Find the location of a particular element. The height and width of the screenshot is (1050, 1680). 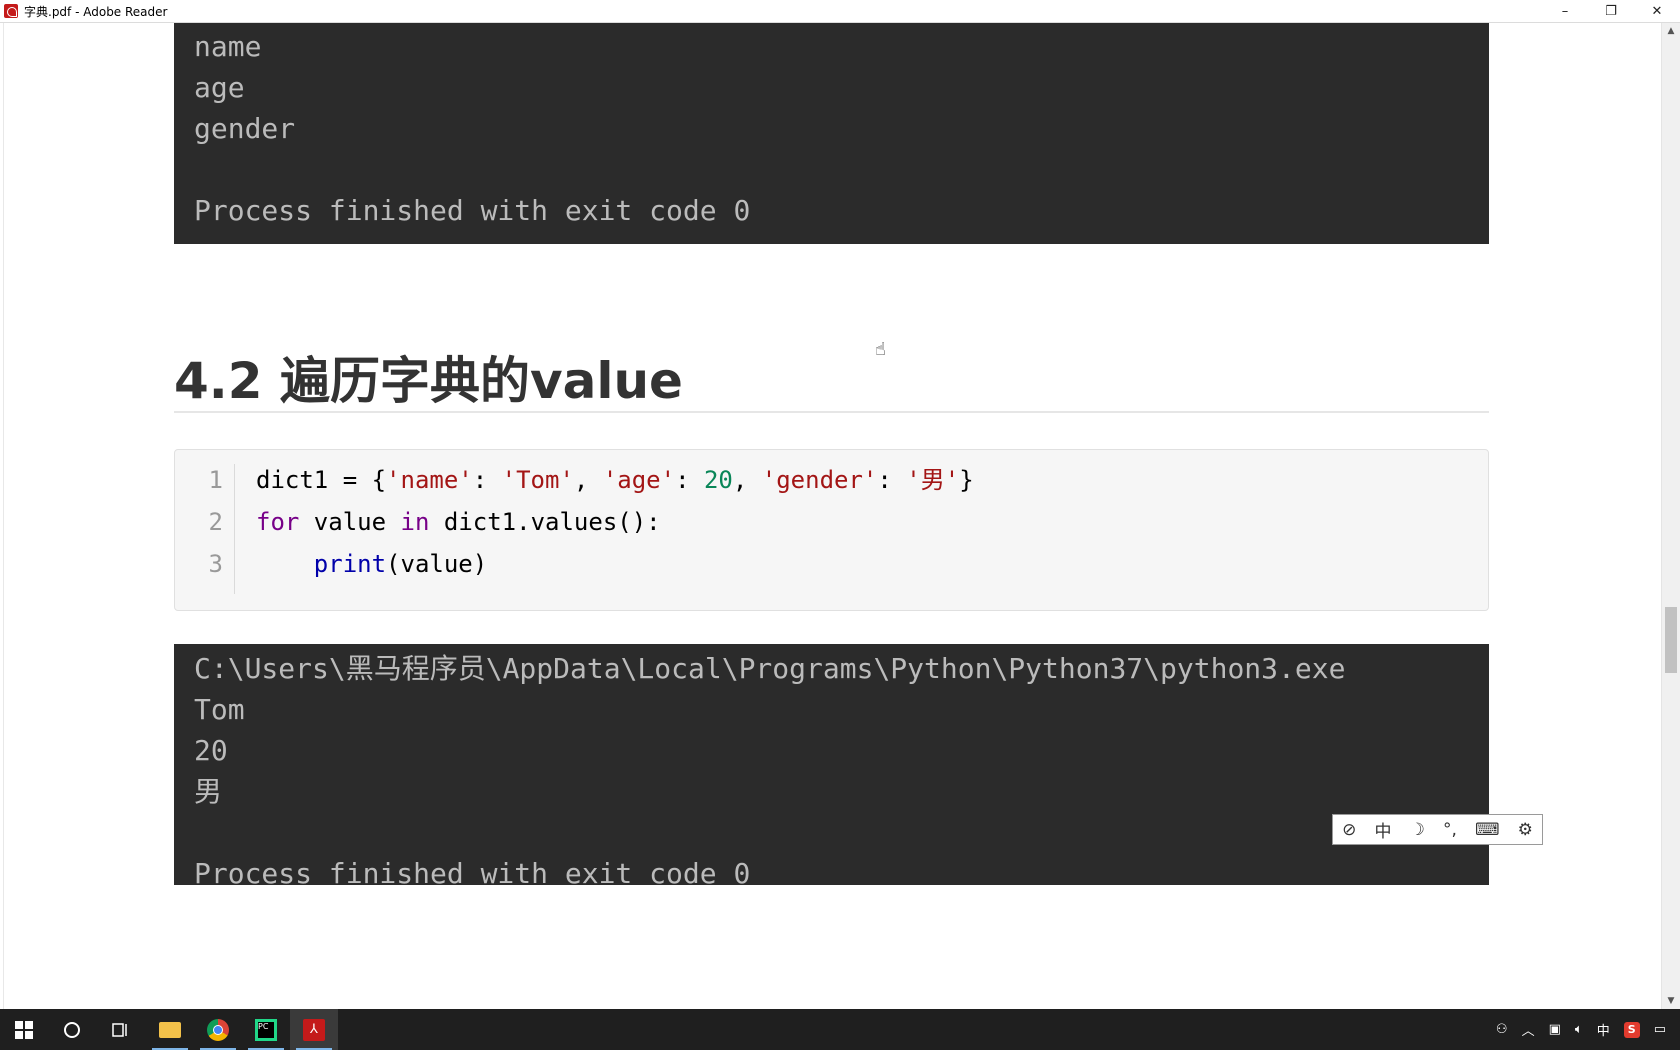

taskbar: ⅄ ⚇ ︿ ▣ 🔈︎ 中 S ▭ is located at coordinates (840, 1029).